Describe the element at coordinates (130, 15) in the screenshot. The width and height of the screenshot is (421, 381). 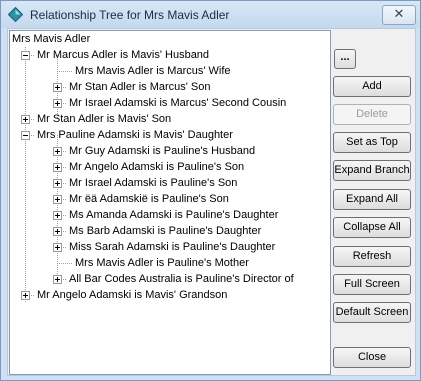
I see `window-title: Relationship Tree for Mrs Mavis Adler` at that location.